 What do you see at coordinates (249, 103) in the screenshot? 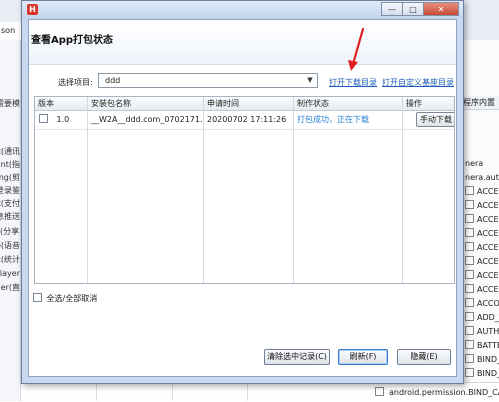
I see `column-header-time: 申请时间` at bounding box center [249, 103].